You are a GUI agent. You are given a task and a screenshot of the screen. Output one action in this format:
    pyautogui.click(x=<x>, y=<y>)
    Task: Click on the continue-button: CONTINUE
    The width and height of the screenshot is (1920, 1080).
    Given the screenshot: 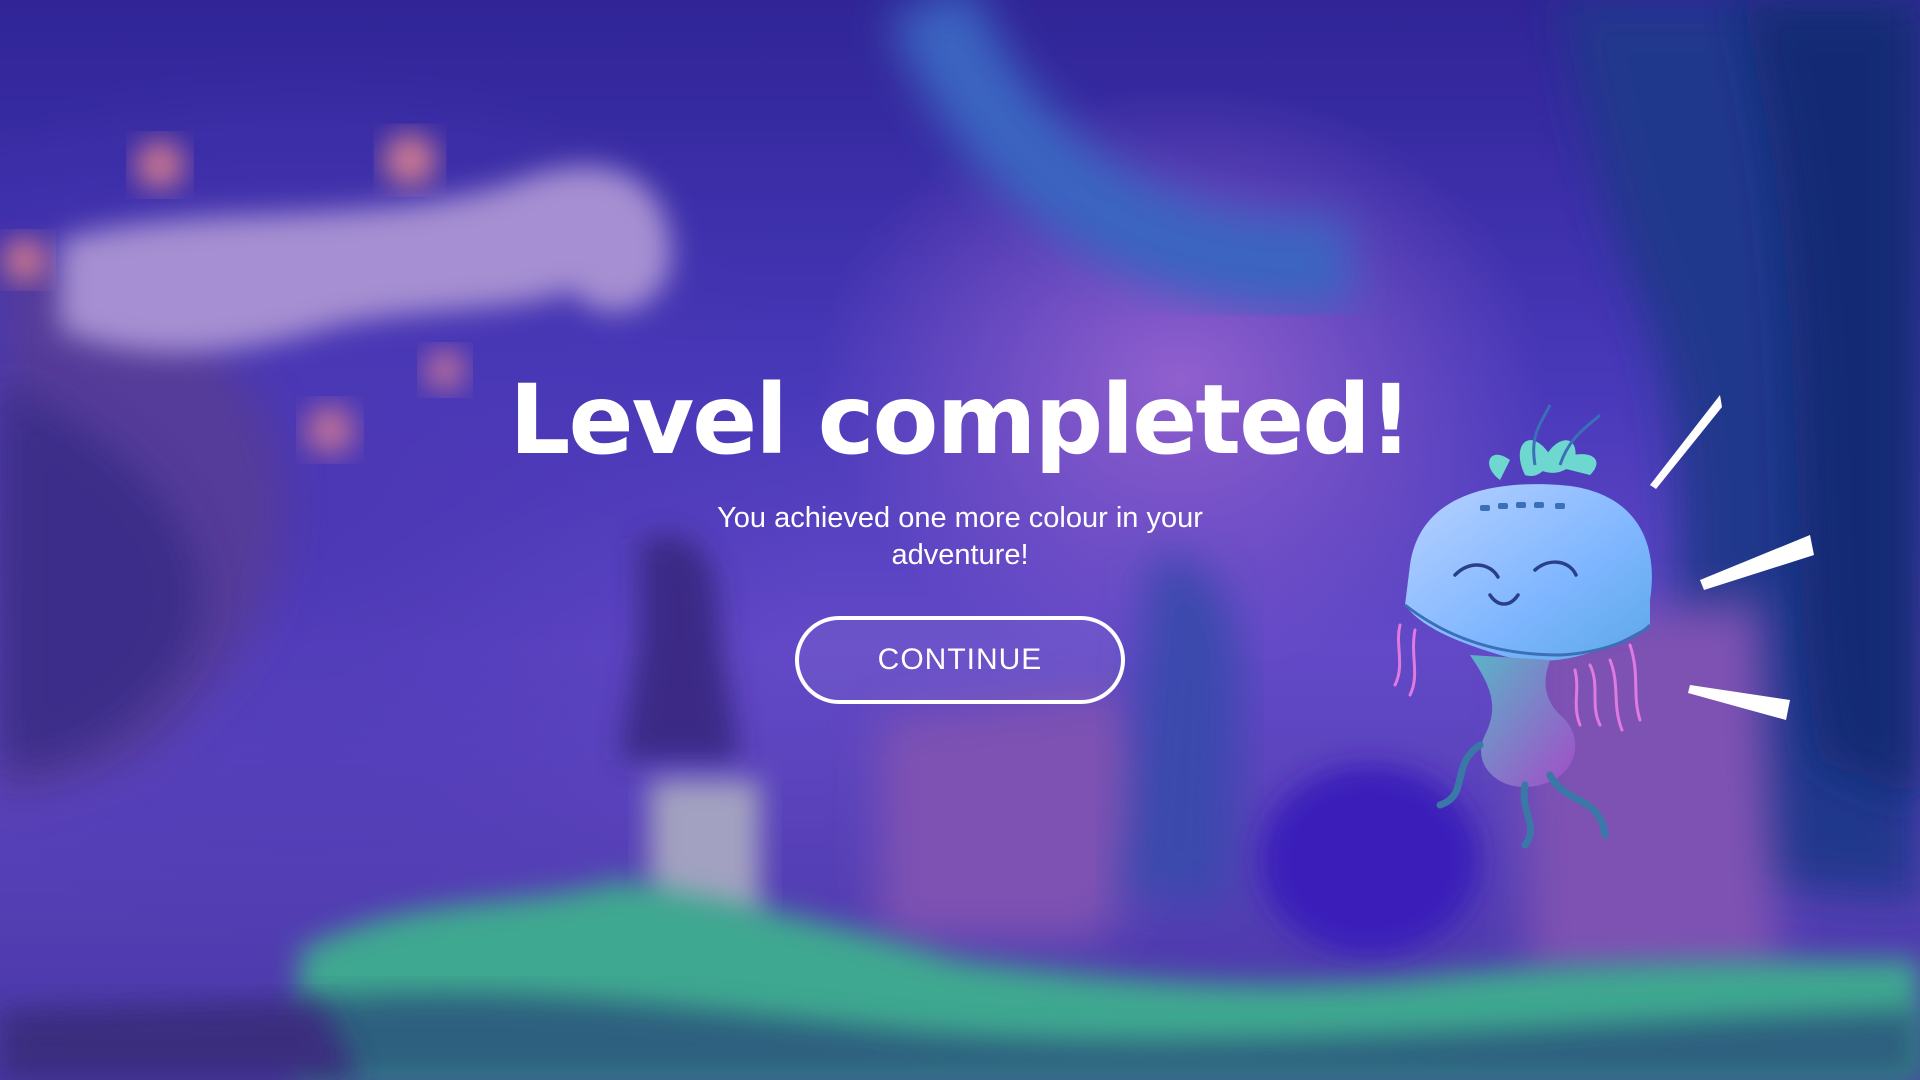 What is the action you would take?
    pyautogui.click(x=960, y=660)
    